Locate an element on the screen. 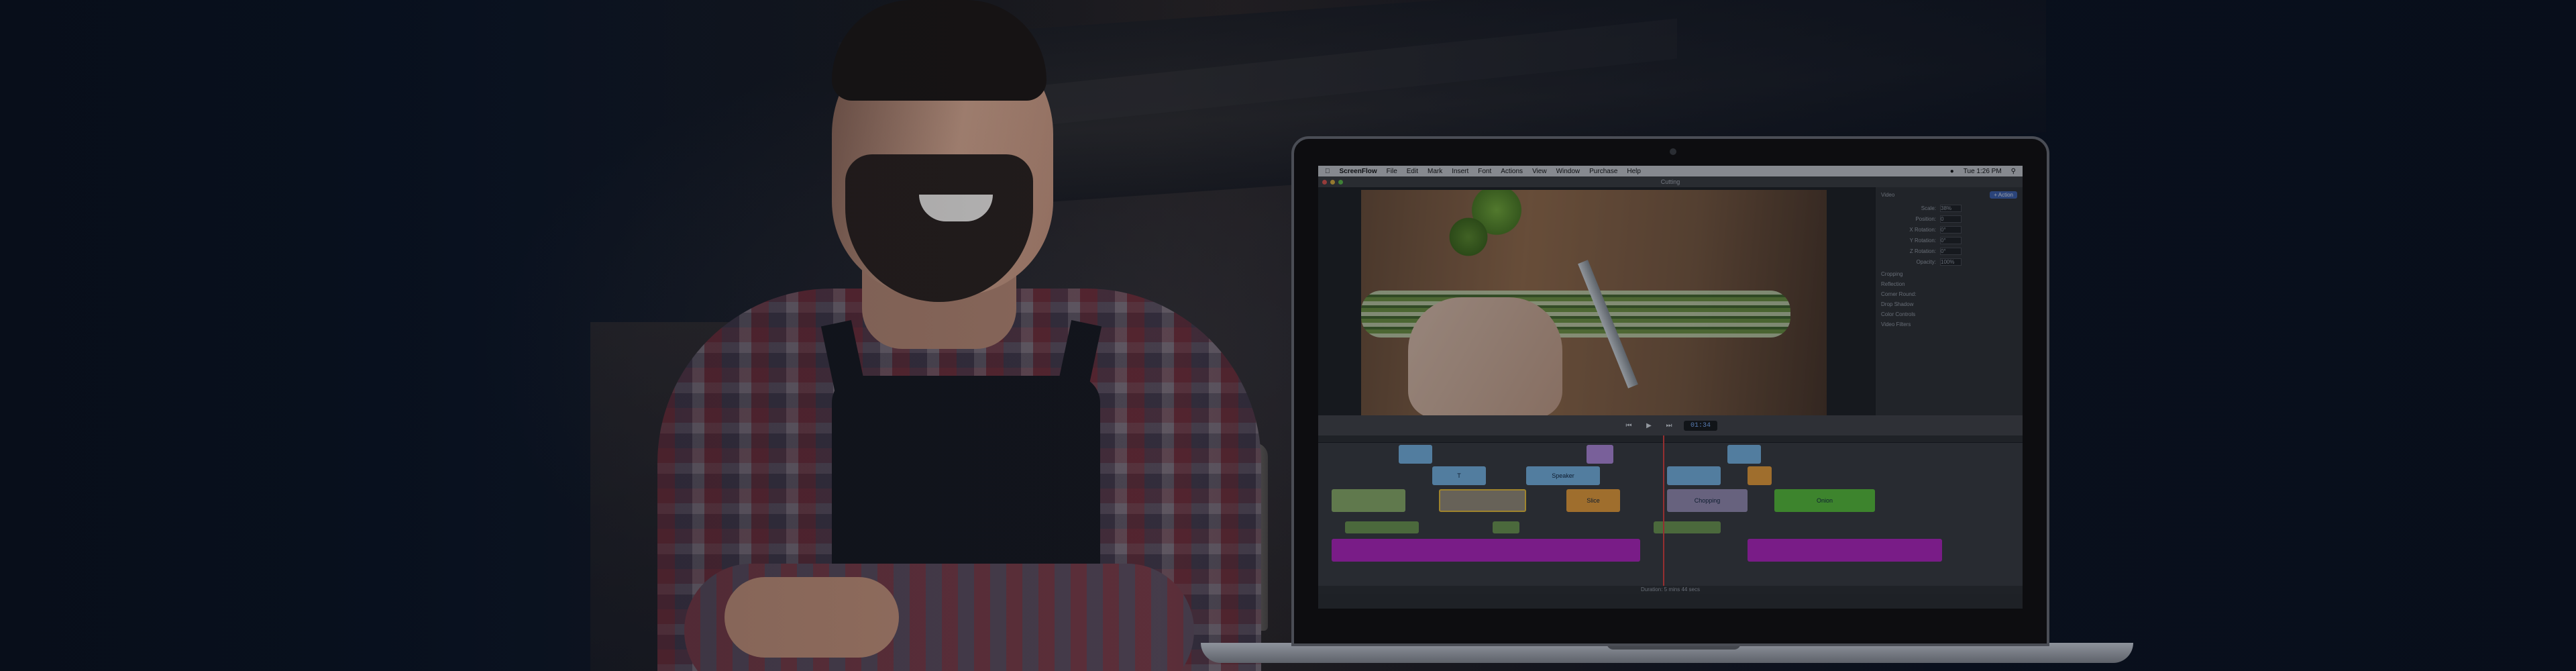 The height and width of the screenshot is (671, 2576). track-2: T Speaker is located at coordinates (1674, 476).